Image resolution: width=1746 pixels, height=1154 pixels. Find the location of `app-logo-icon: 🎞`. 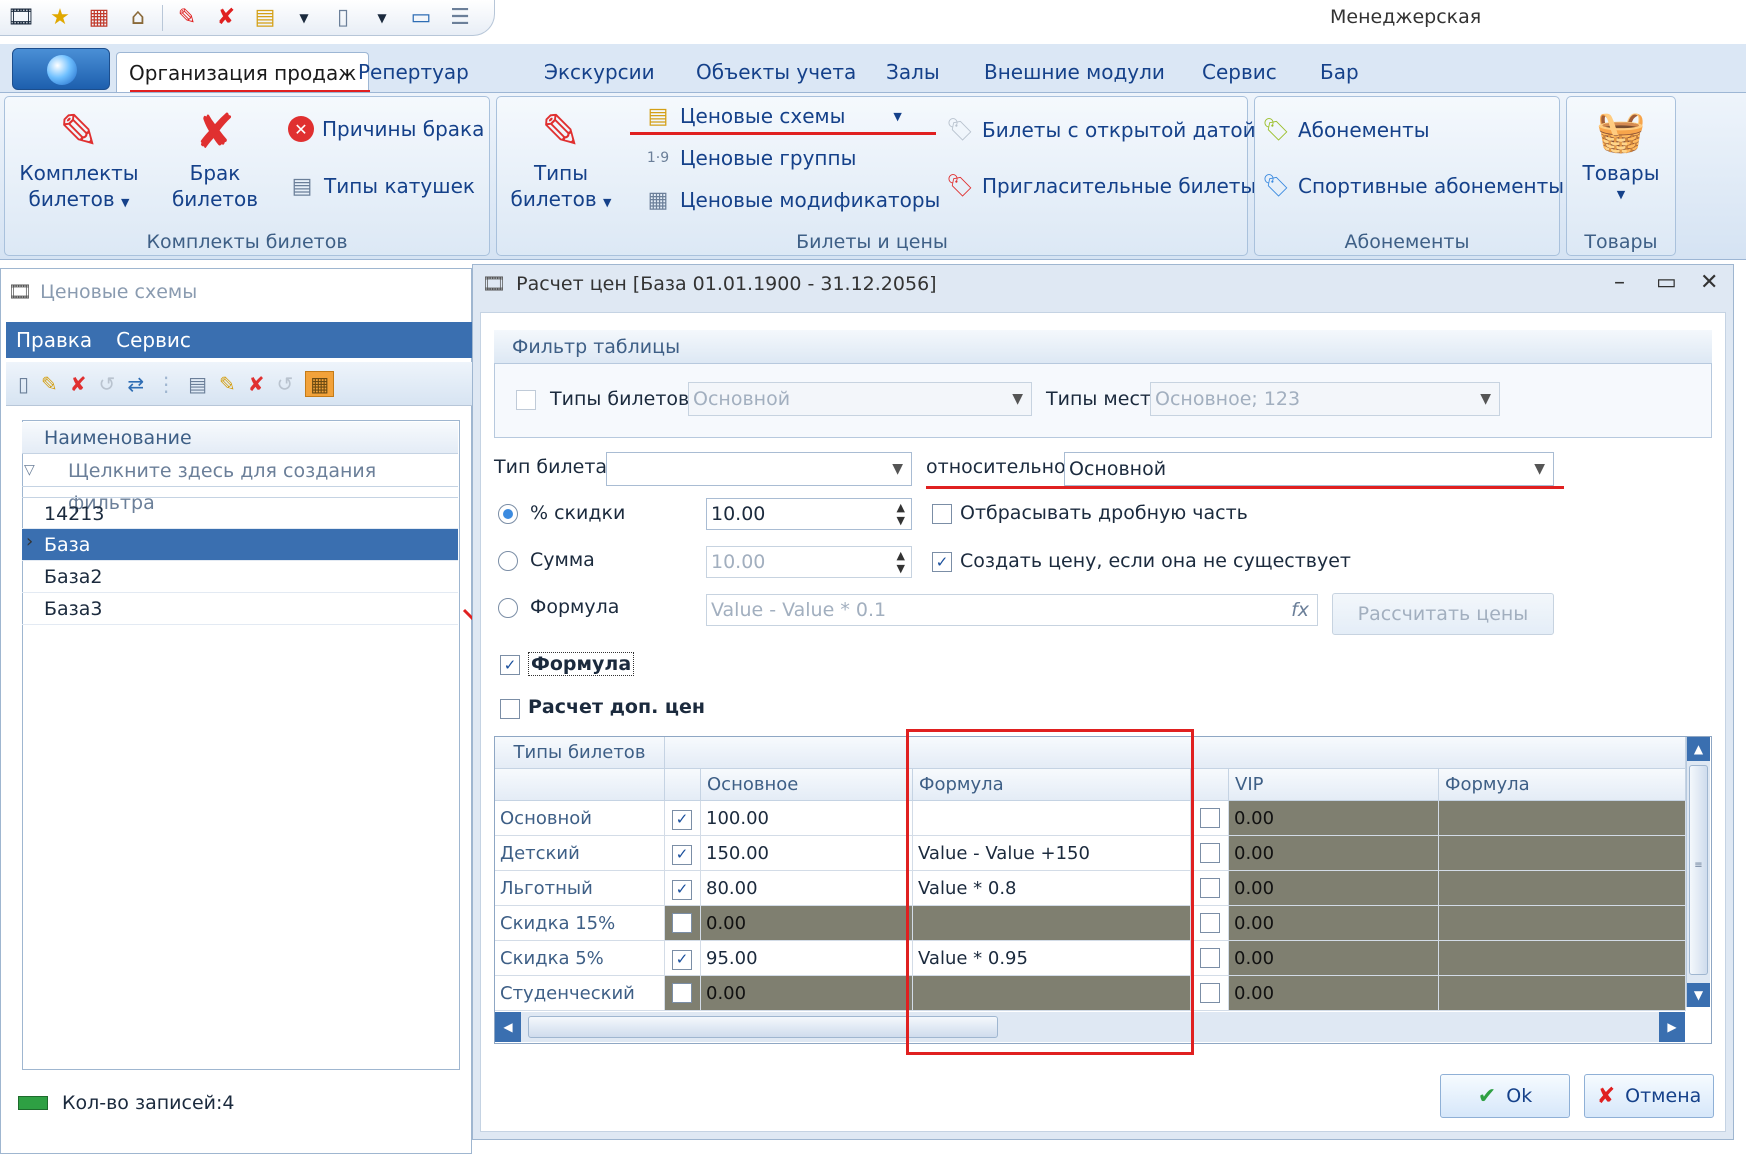

app-logo-icon: 🎞 is located at coordinates (21, 18).